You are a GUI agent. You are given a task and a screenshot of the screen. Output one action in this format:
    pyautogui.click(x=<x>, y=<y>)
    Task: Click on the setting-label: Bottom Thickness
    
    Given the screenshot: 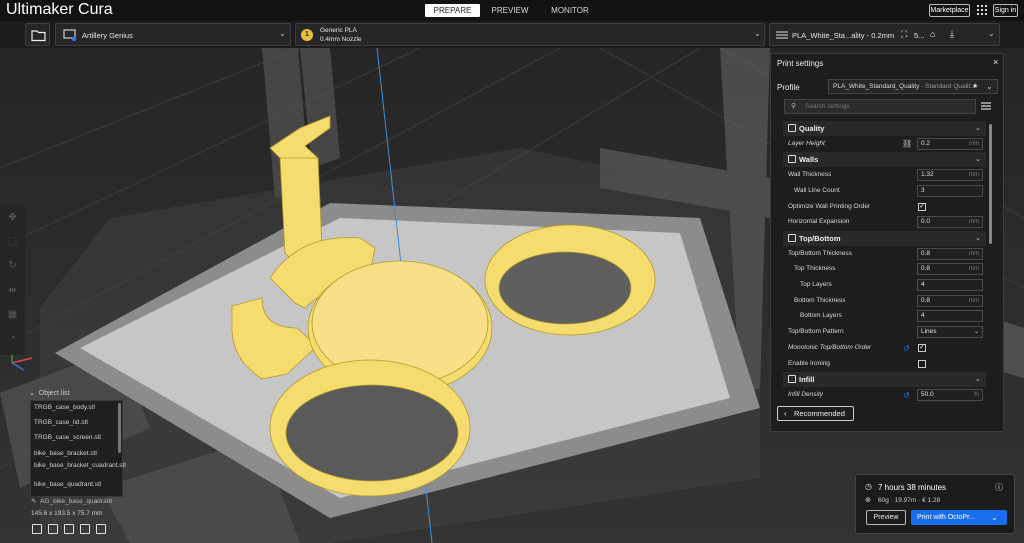 What is the action you would take?
    pyautogui.click(x=820, y=300)
    